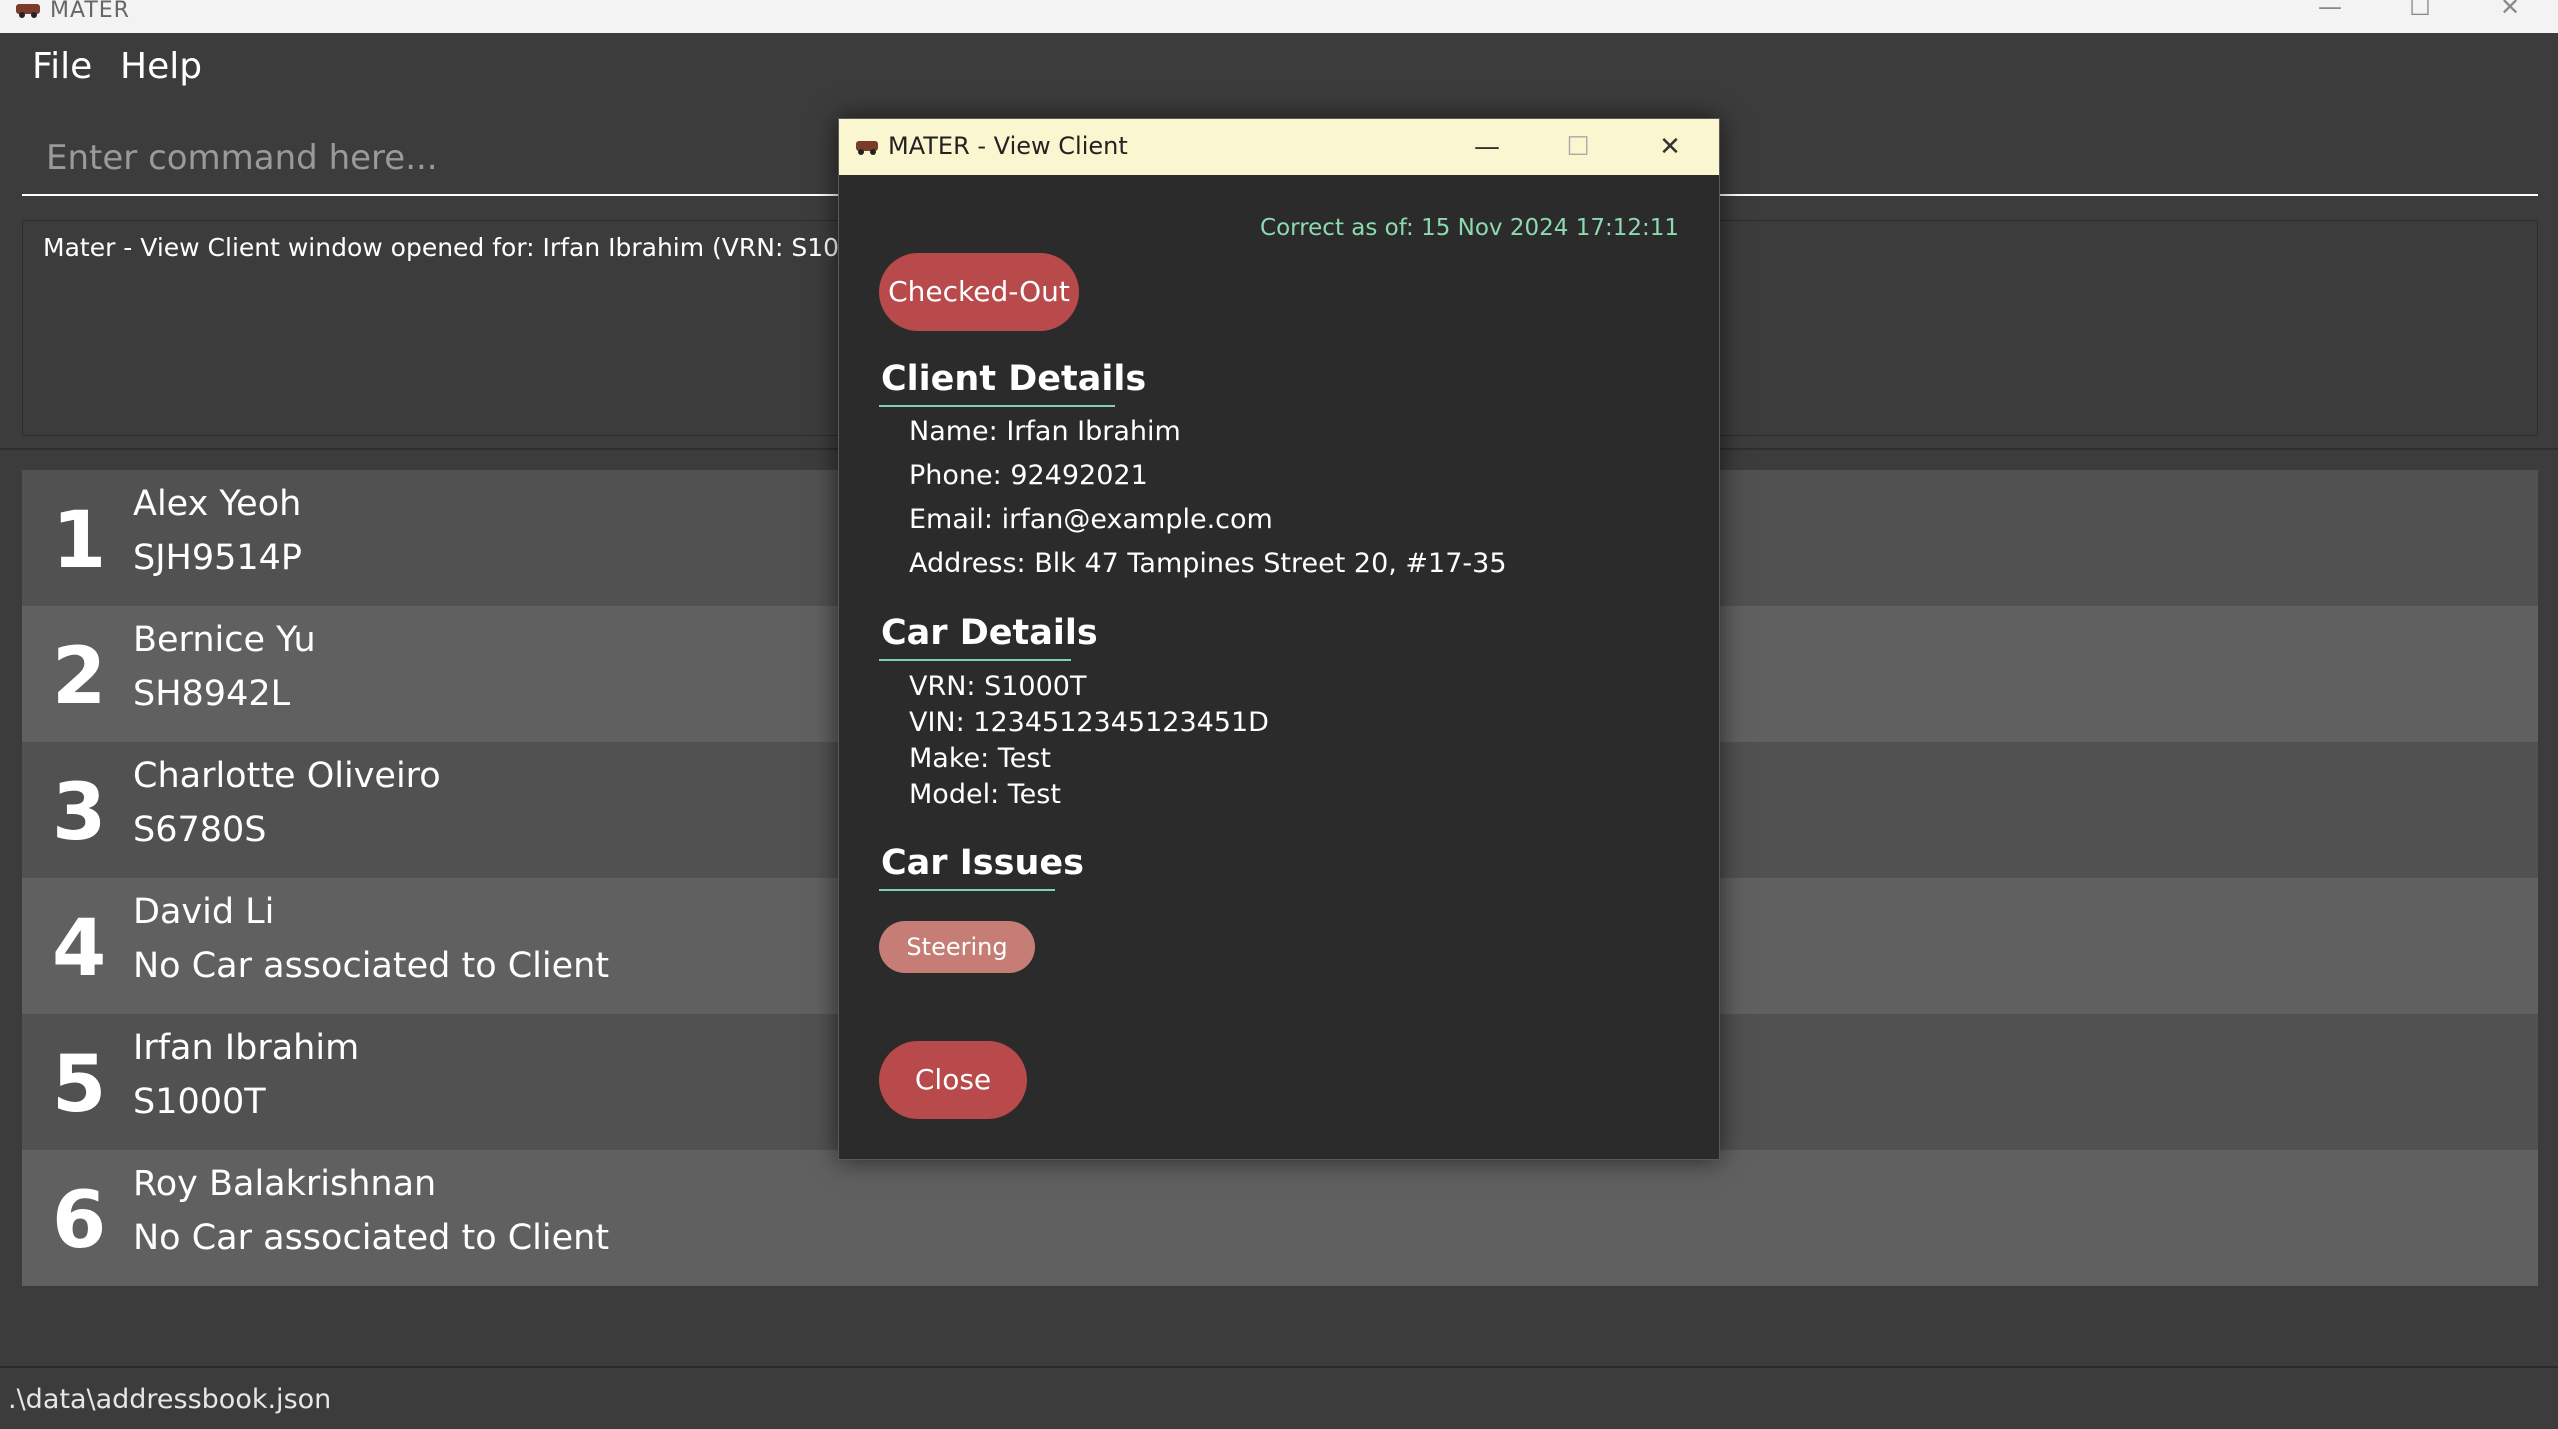  What do you see at coordinates (170, 1399) in the screenshot?
I see `data-file-path: .\data\addressbook.json` at bounding box center [170, 1399].